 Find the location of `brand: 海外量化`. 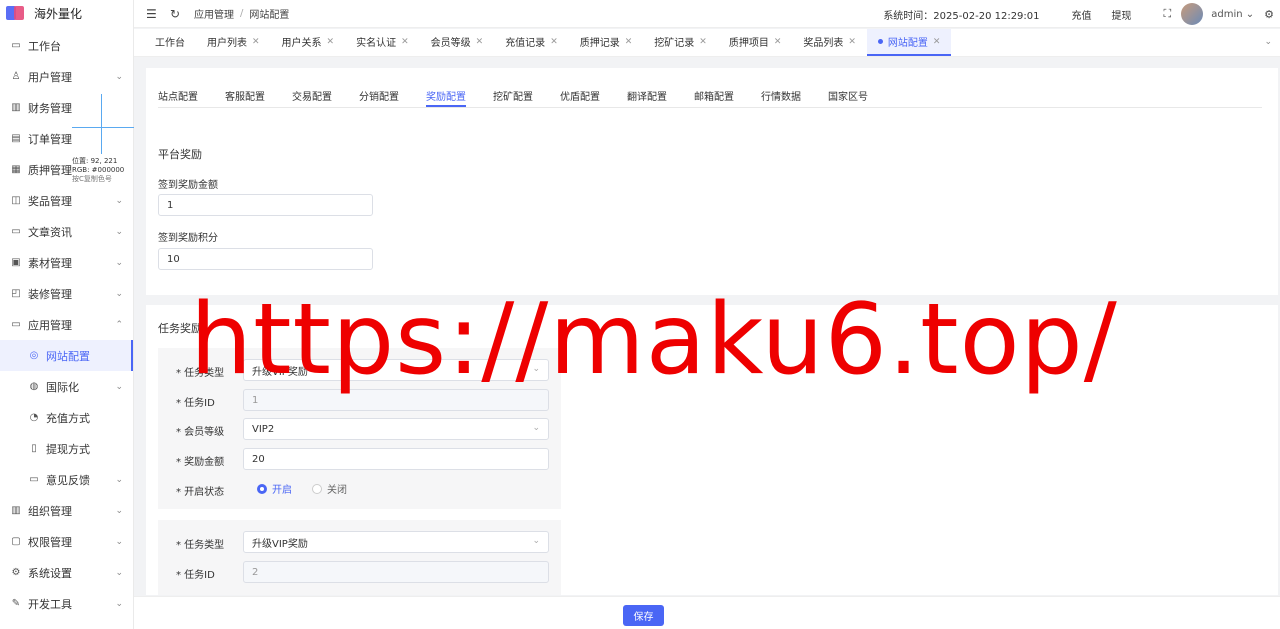

brand: 海外量化 is located at coordinates (66, 13).